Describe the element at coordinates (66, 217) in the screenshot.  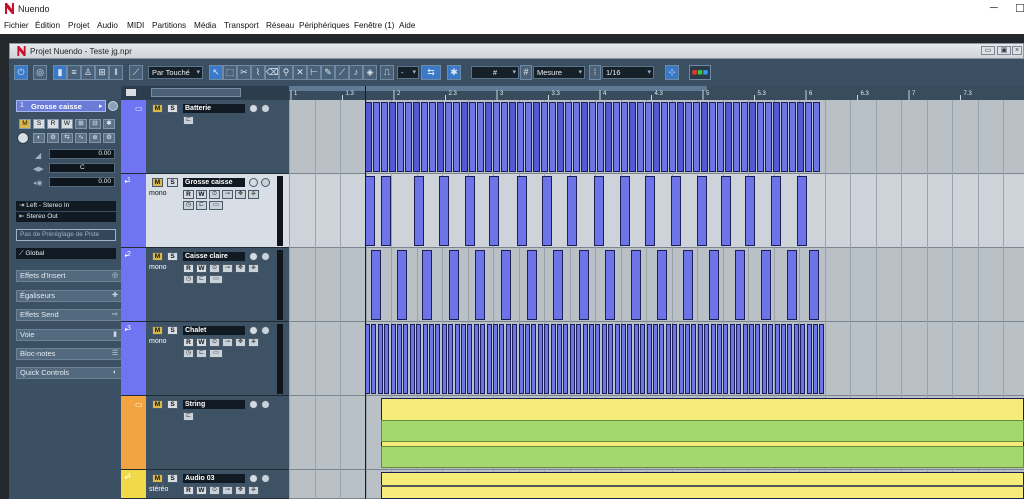
I see `output-routing: ⇤ Stereo Out` at that location.